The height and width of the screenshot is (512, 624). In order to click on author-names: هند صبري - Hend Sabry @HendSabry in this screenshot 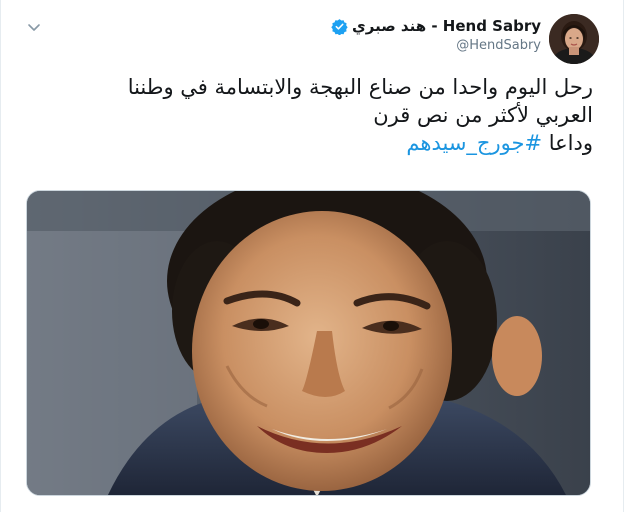, I will do `click(436, 33)`.